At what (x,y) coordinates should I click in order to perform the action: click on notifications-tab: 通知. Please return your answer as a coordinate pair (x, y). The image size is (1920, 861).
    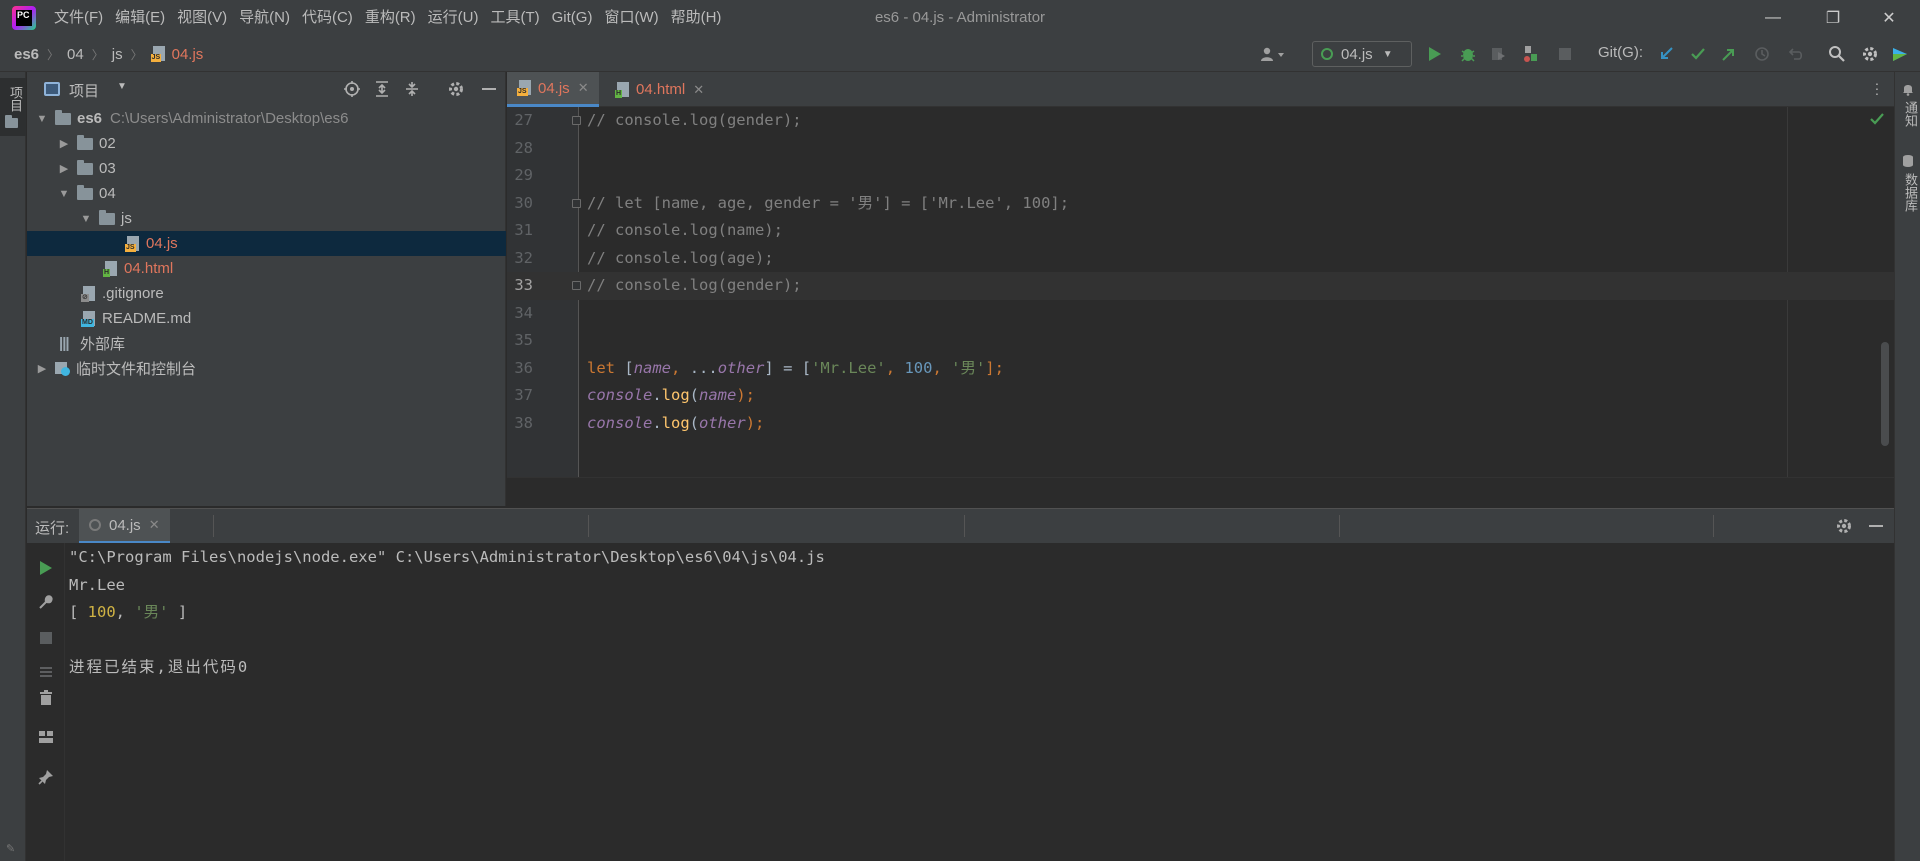
    Looking at the image, I should click on (1910, 104).